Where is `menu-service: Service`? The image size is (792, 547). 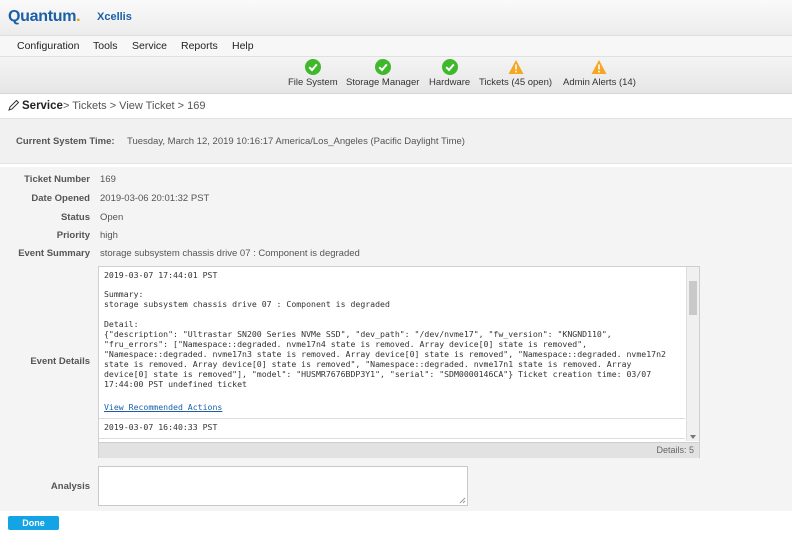
menu-service: Service is located at coordinates (149, 46).